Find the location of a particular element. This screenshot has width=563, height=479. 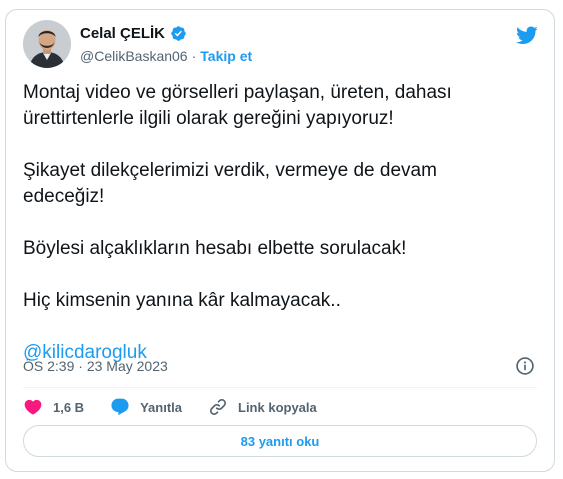

tweet-actions: 1,6 B Yanıtla Link kopyala is located at coordinates (183, 407).